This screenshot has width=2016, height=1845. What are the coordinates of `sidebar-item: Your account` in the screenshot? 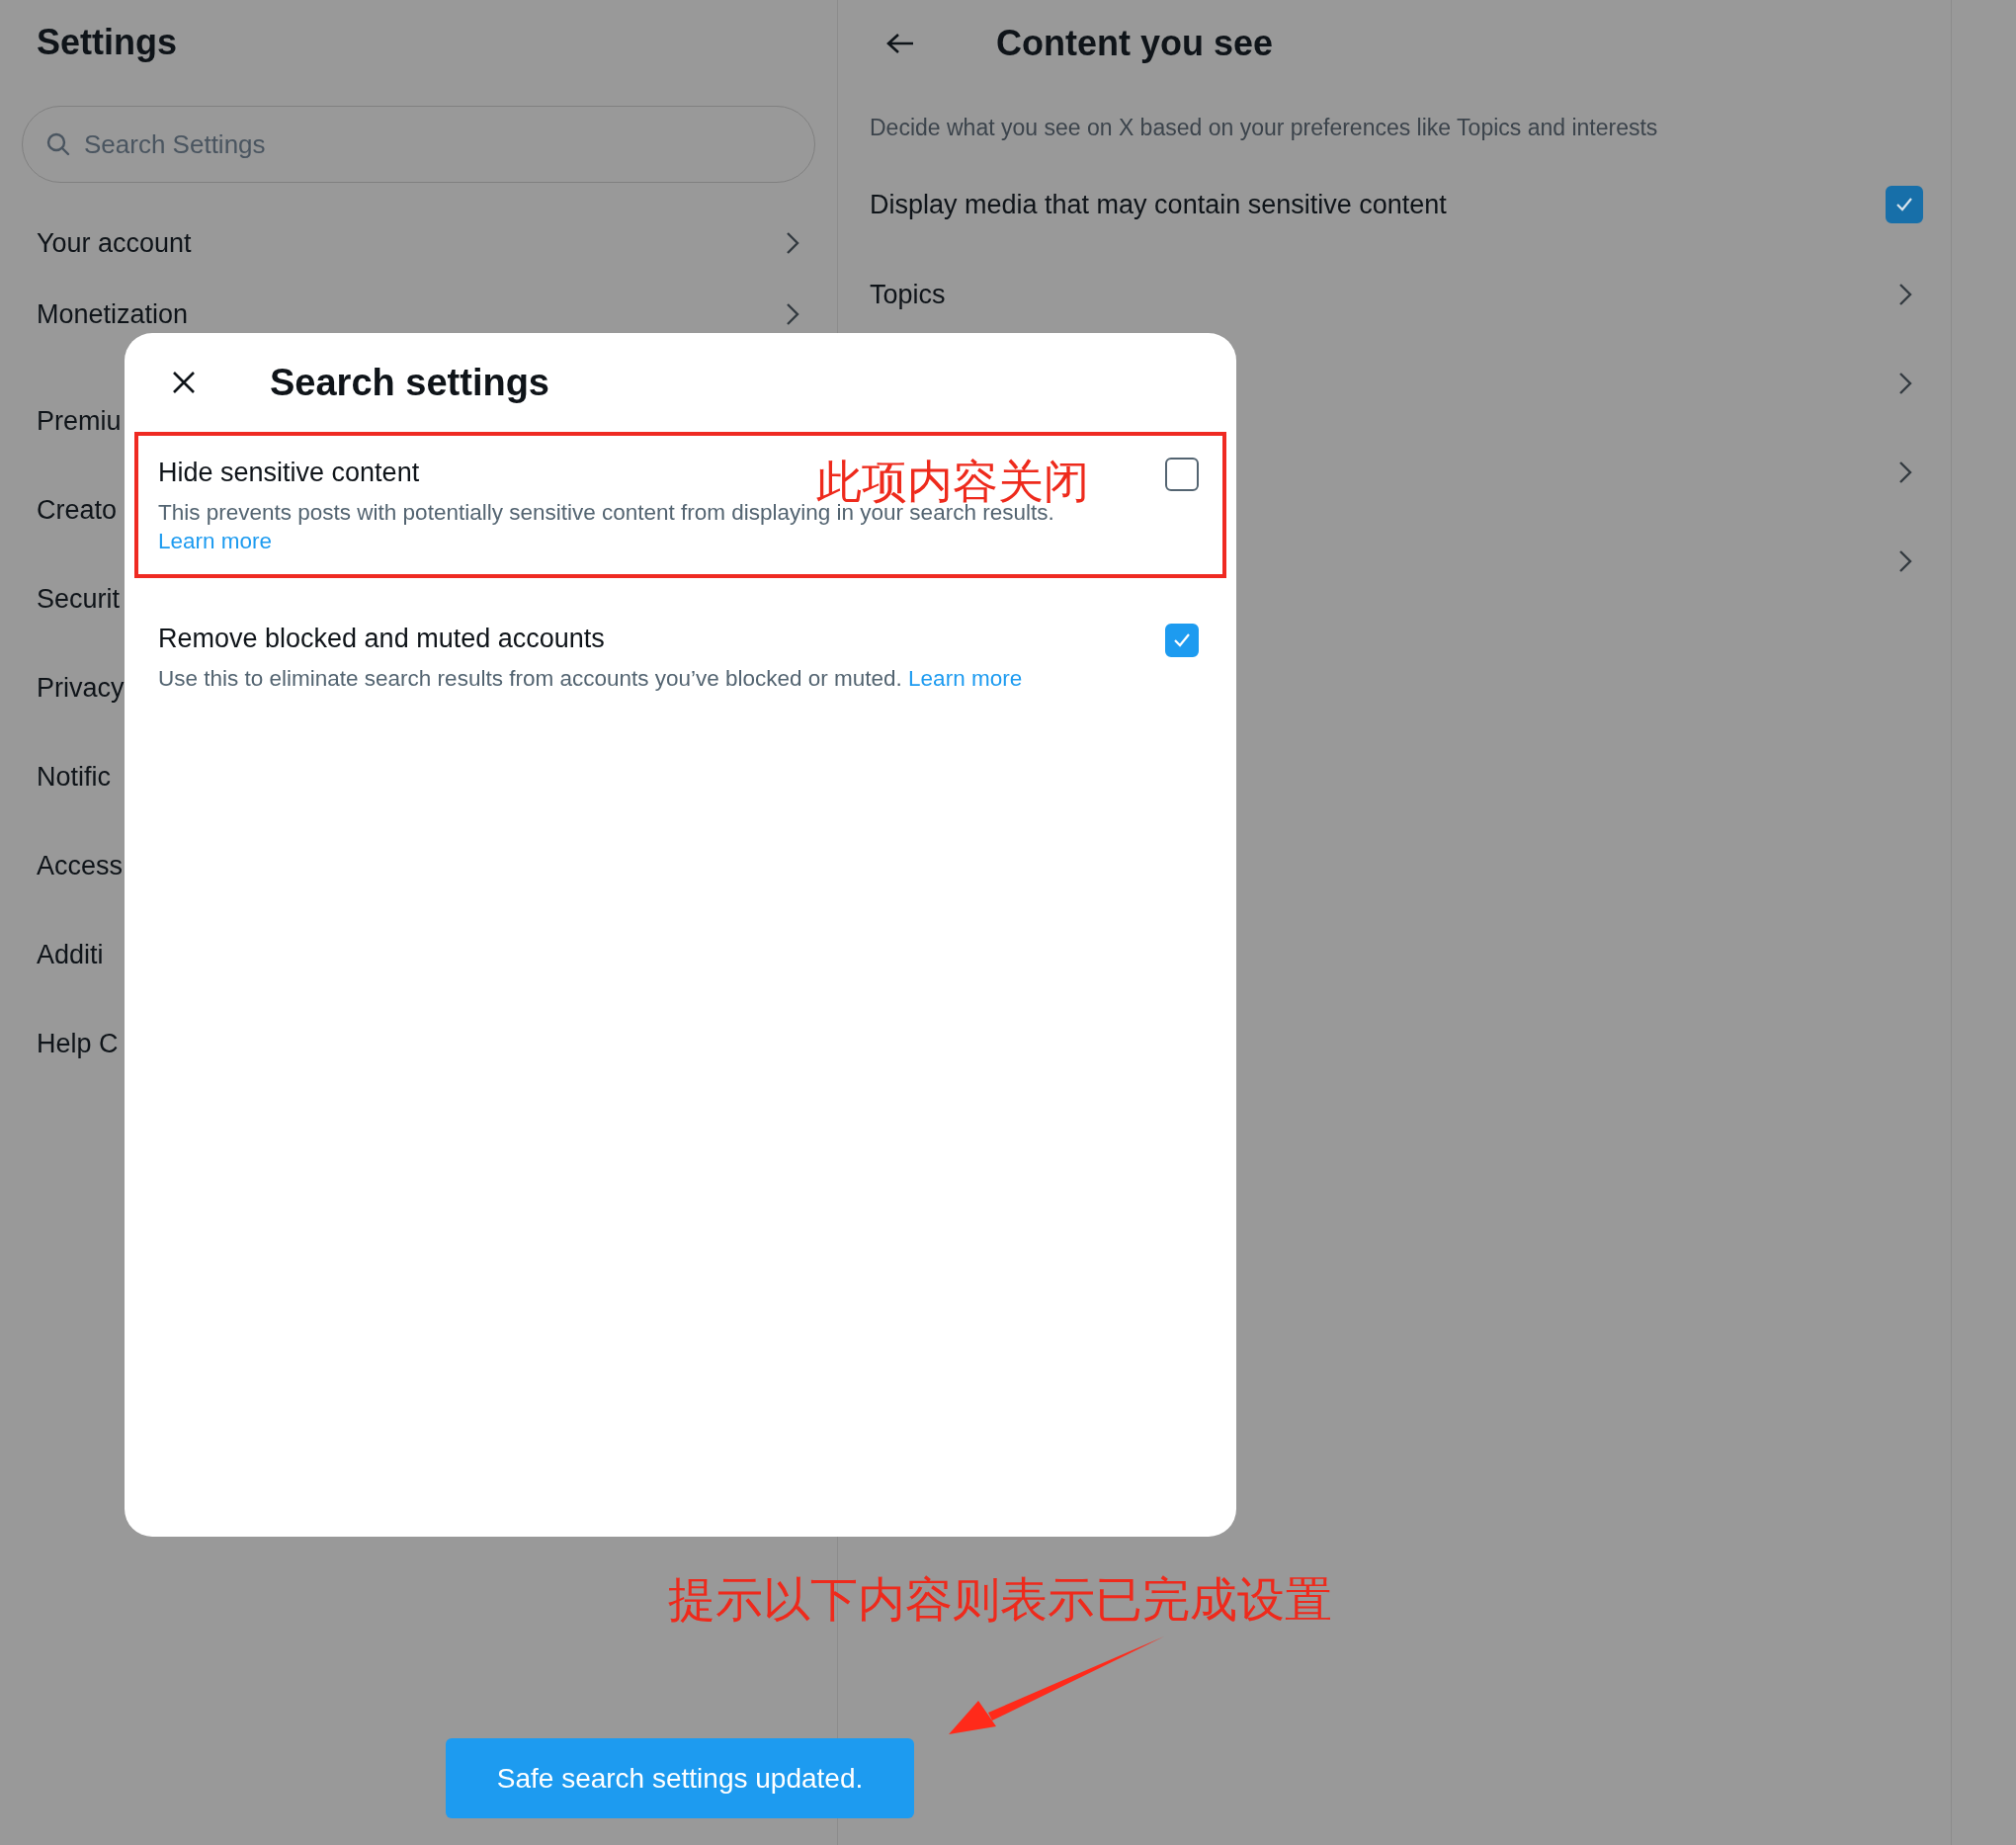 It's located at (114, 243).